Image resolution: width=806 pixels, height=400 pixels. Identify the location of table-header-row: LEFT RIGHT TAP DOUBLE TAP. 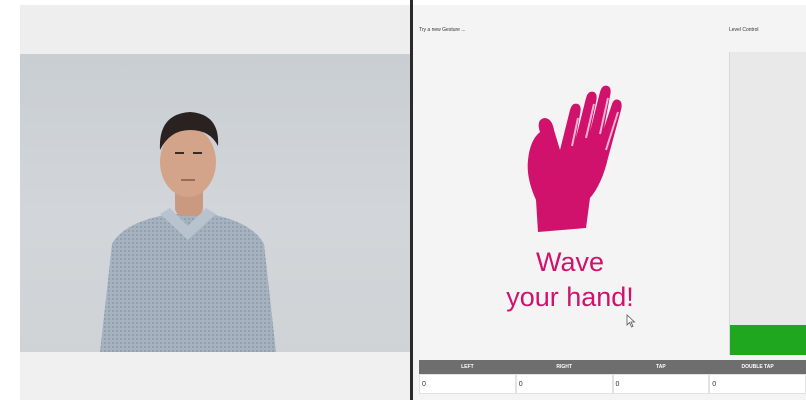
(612, 367).